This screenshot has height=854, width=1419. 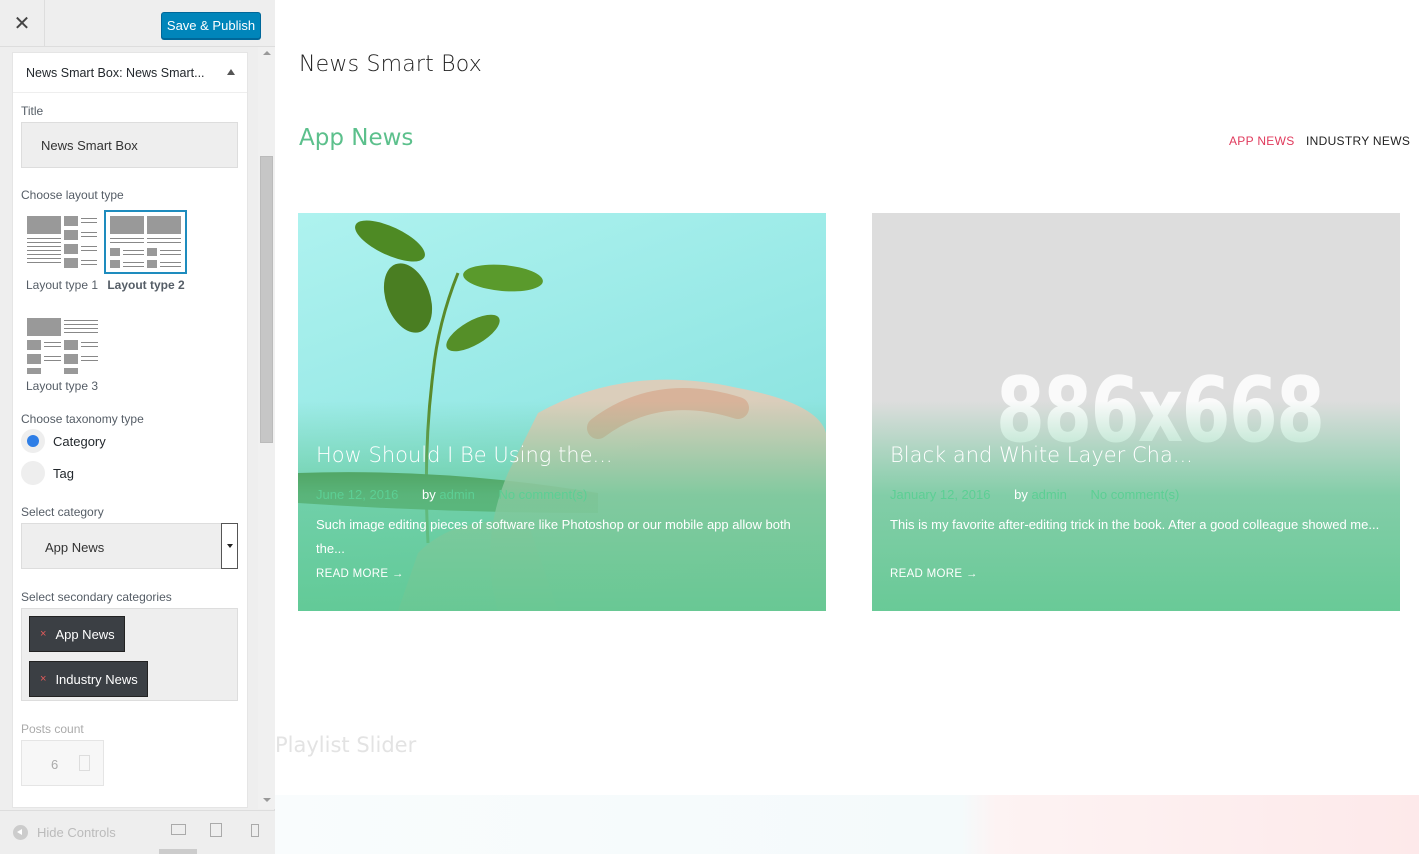 I want to click on tab-industry-news: INDUSTRY NEWS, so click(x=1358, y=141).